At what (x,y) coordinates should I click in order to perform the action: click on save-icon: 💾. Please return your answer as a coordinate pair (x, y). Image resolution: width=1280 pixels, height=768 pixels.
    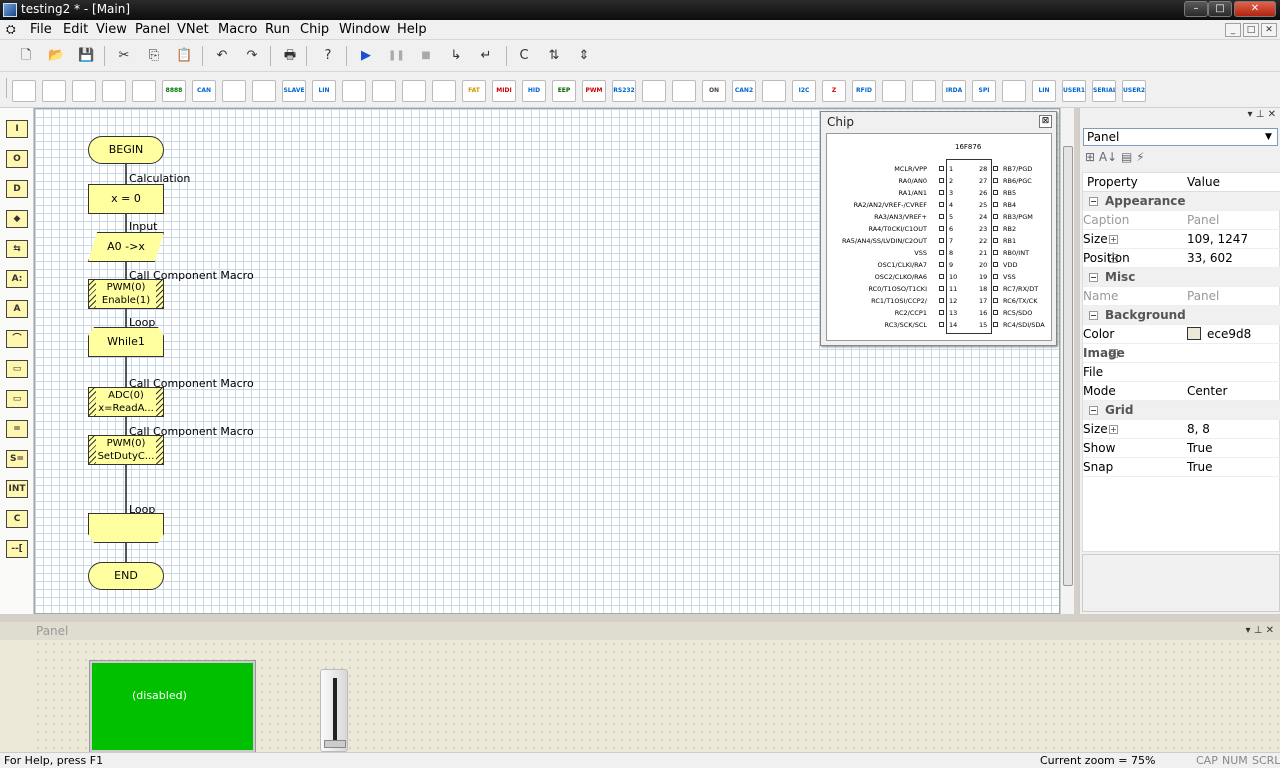
    Looking at the image, I should click on (86, 56).